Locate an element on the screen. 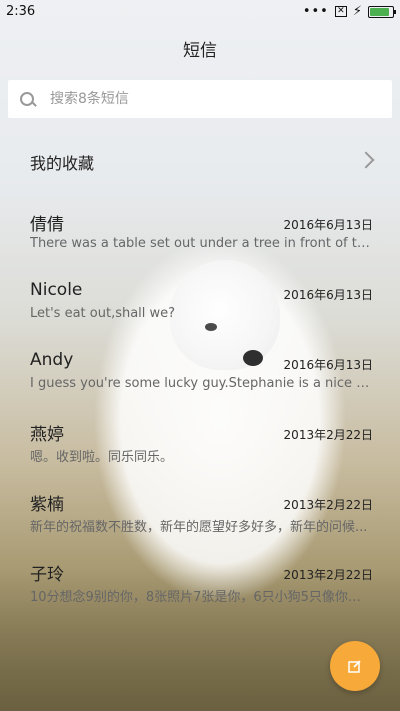 The width and height of the screenshot is (400, 711). contact-name: 子玲 is located at coordinates (47, 575).